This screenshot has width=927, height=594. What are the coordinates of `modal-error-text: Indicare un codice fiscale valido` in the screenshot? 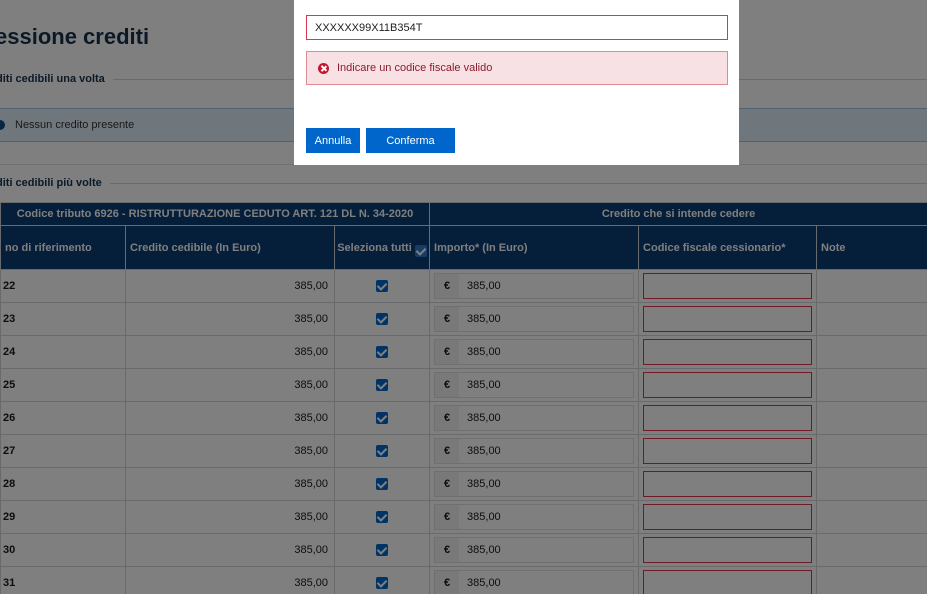 It's located at (415, 68).